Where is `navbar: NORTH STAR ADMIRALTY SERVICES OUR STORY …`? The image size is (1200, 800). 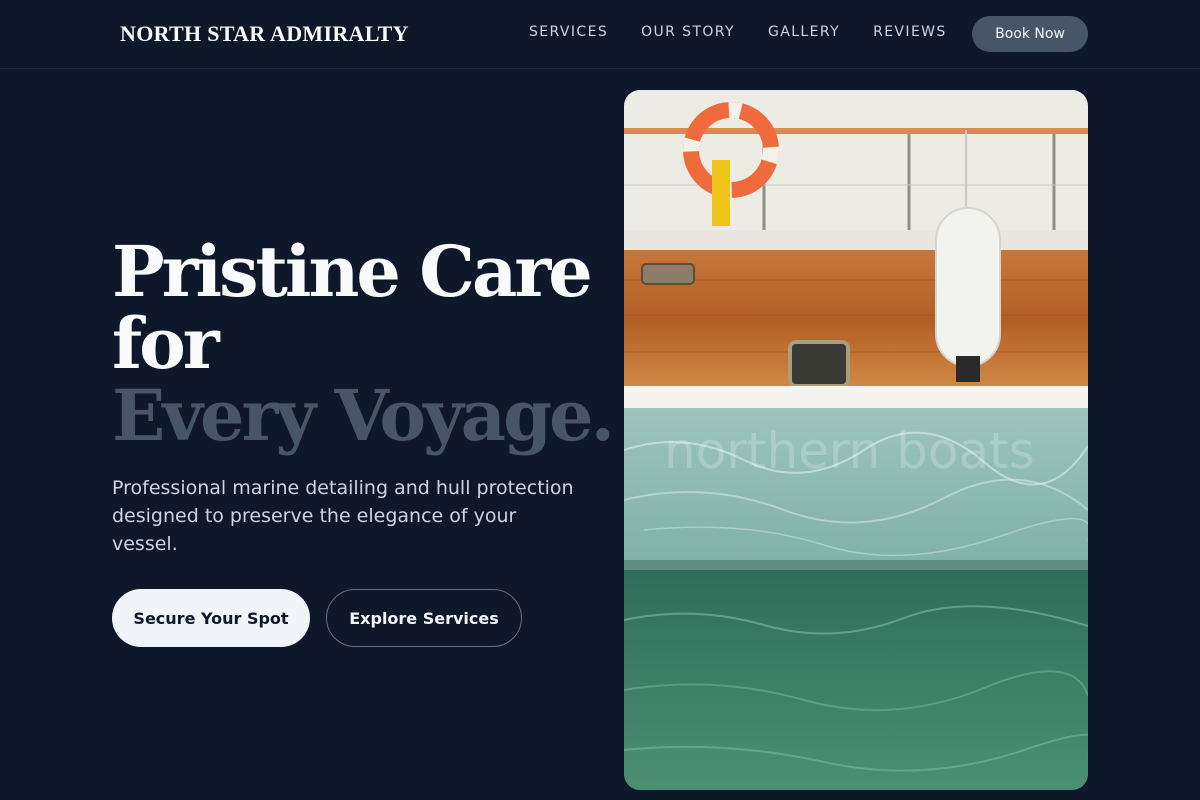
navbar: NORTH STAR ADMIRALTY SERVICES OUR STORY … is located at coordinates (600, 34).